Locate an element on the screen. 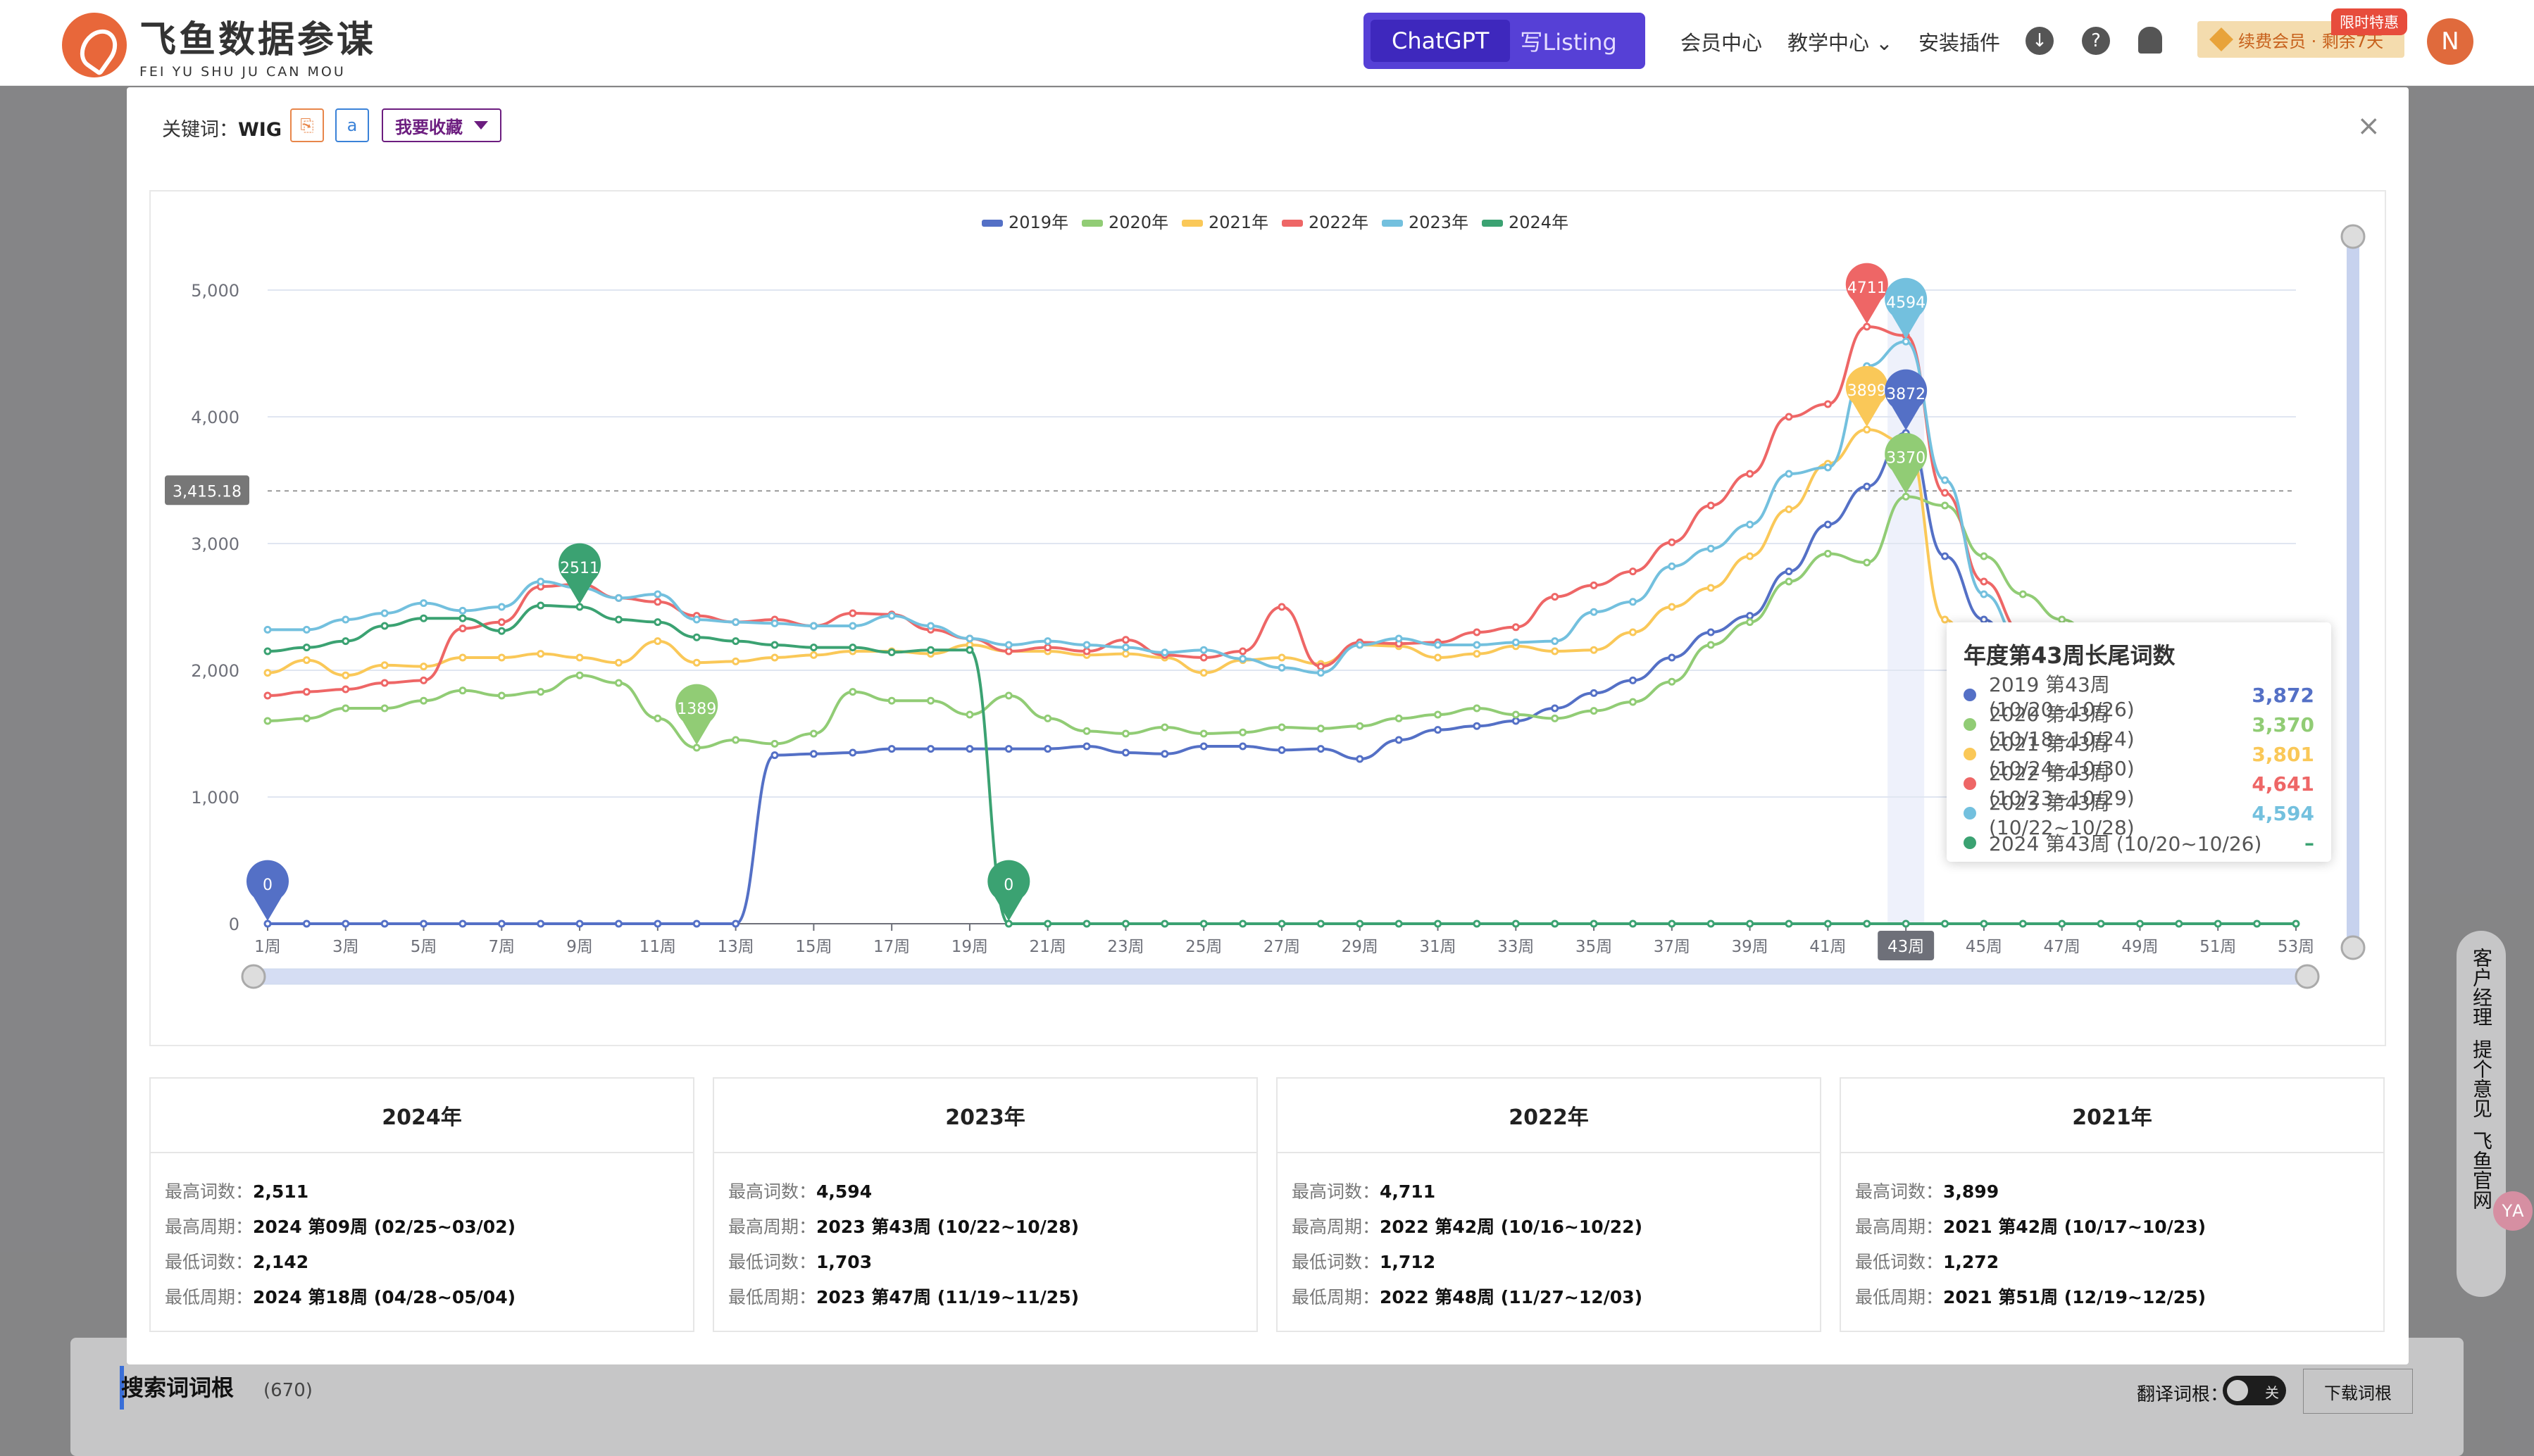  keyword-label: 关键词：WIG is located at coordinates (222, 130).